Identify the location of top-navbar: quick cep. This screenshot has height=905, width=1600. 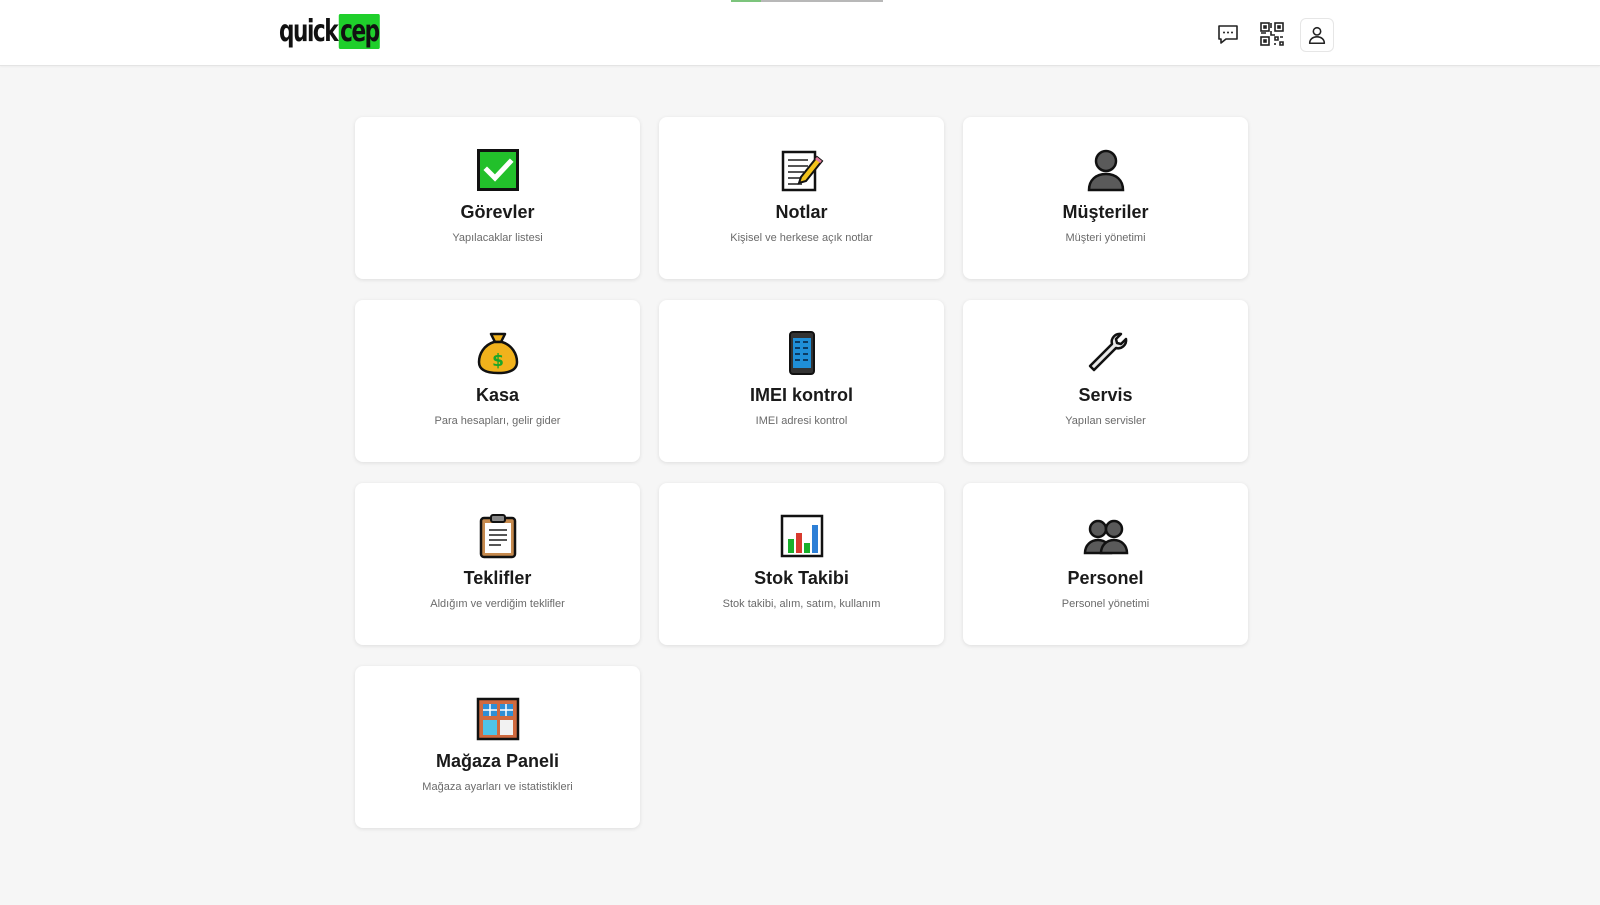
(800, 33).